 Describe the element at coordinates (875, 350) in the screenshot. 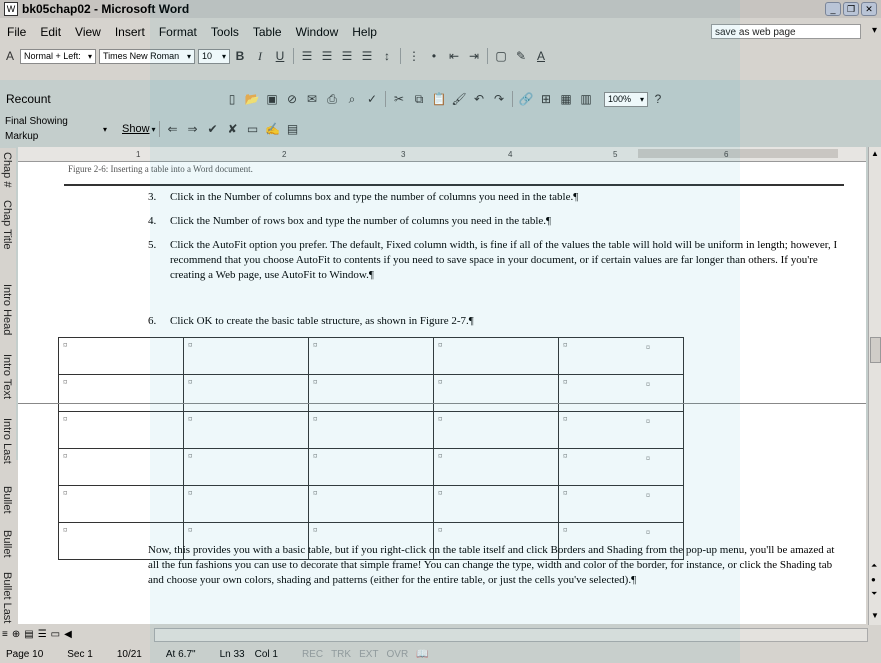

I see `scroll-thumb` at that location.